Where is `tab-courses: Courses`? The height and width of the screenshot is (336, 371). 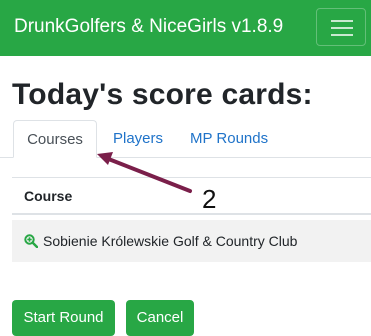 tab-courses: Courses is located at coordinates (55, 139).